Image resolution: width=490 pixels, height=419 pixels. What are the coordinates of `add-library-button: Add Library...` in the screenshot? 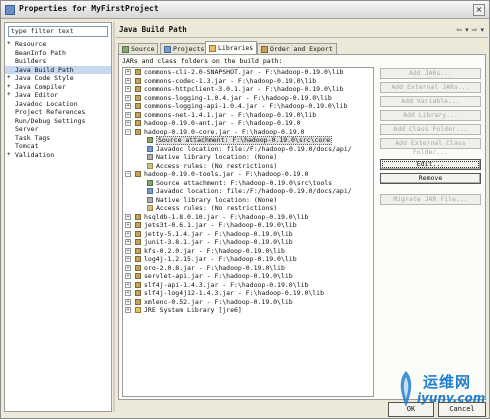 It's located at (430, 115).